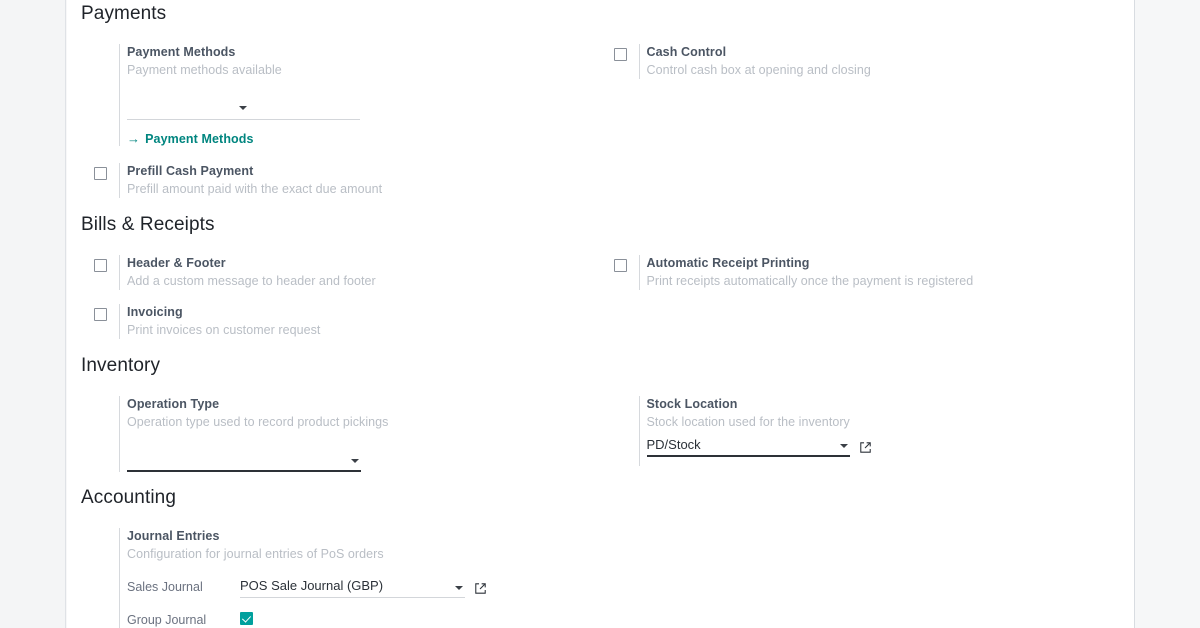  I want to click on stock-location-value: PD/Stock, so click(673, 445).